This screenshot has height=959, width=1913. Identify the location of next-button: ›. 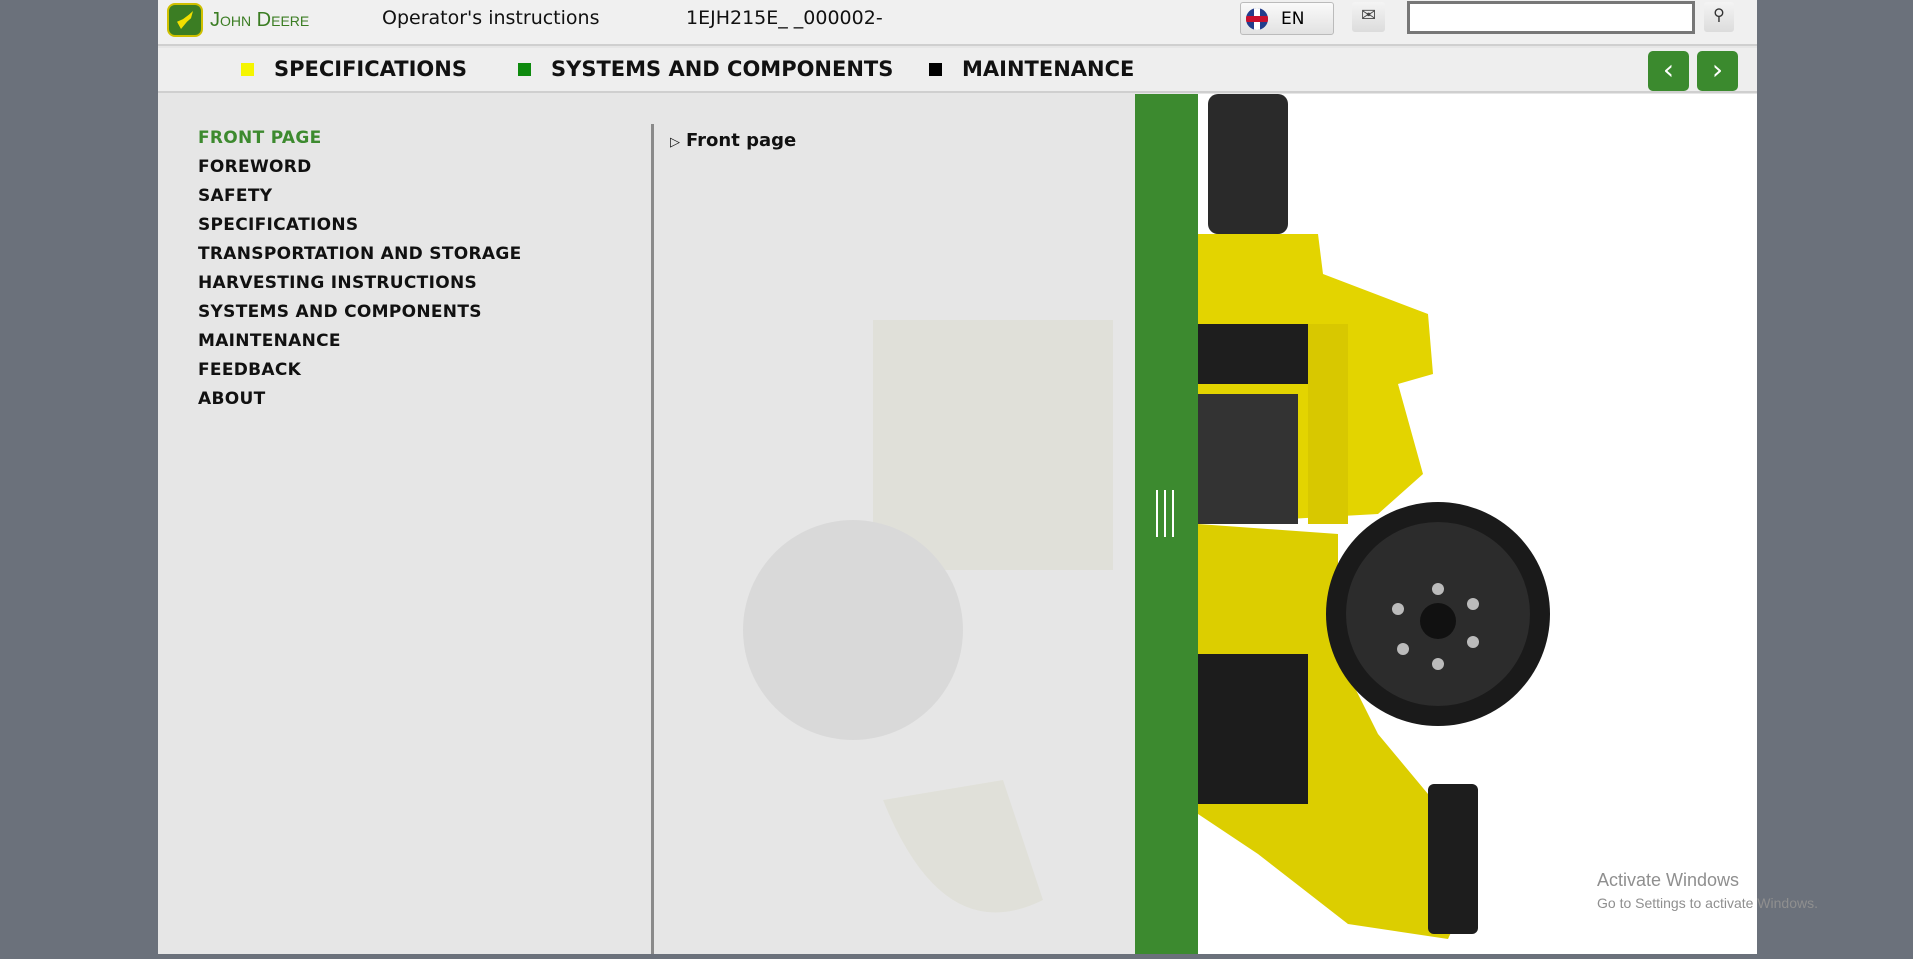
(1717, 71).